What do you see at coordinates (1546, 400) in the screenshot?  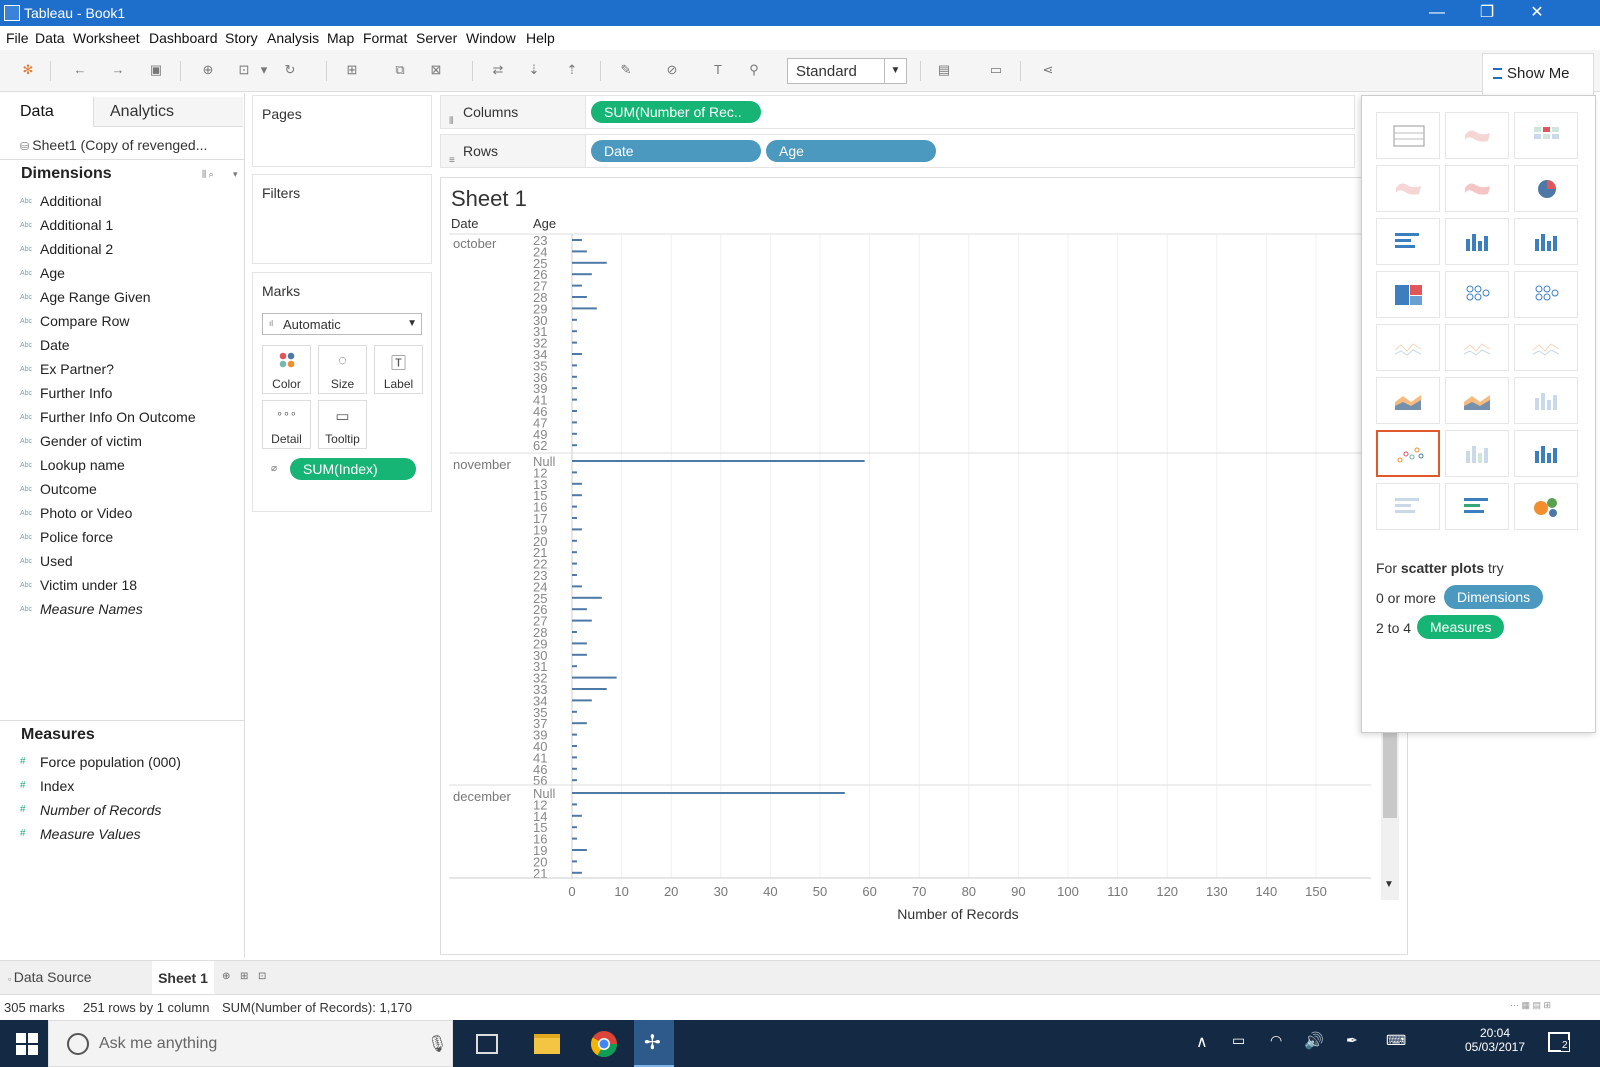 I see `show-me-dual-combination` at bounding box center [1546, 400].